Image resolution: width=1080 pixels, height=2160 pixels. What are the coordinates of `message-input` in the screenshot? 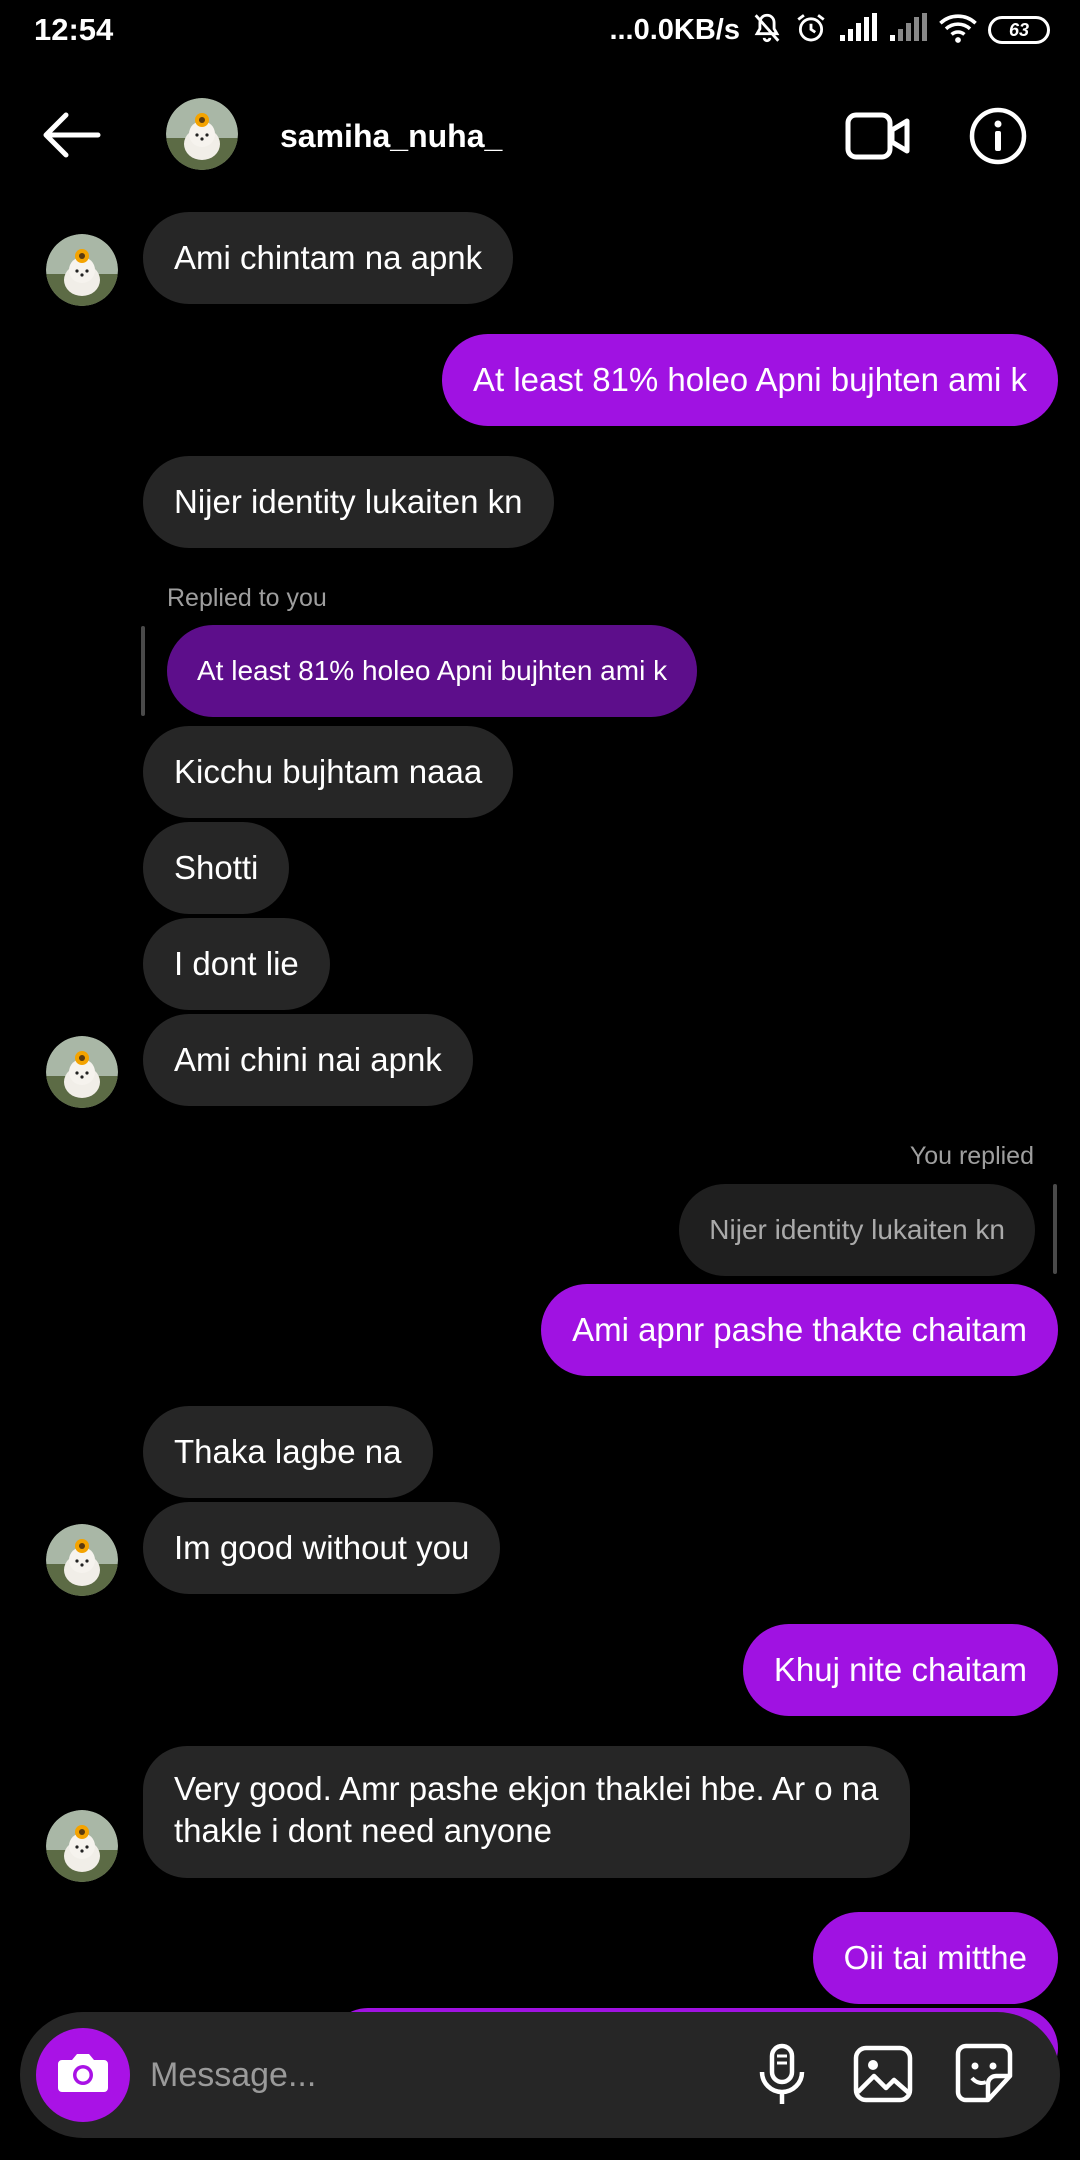 It's located at (450, 2075).